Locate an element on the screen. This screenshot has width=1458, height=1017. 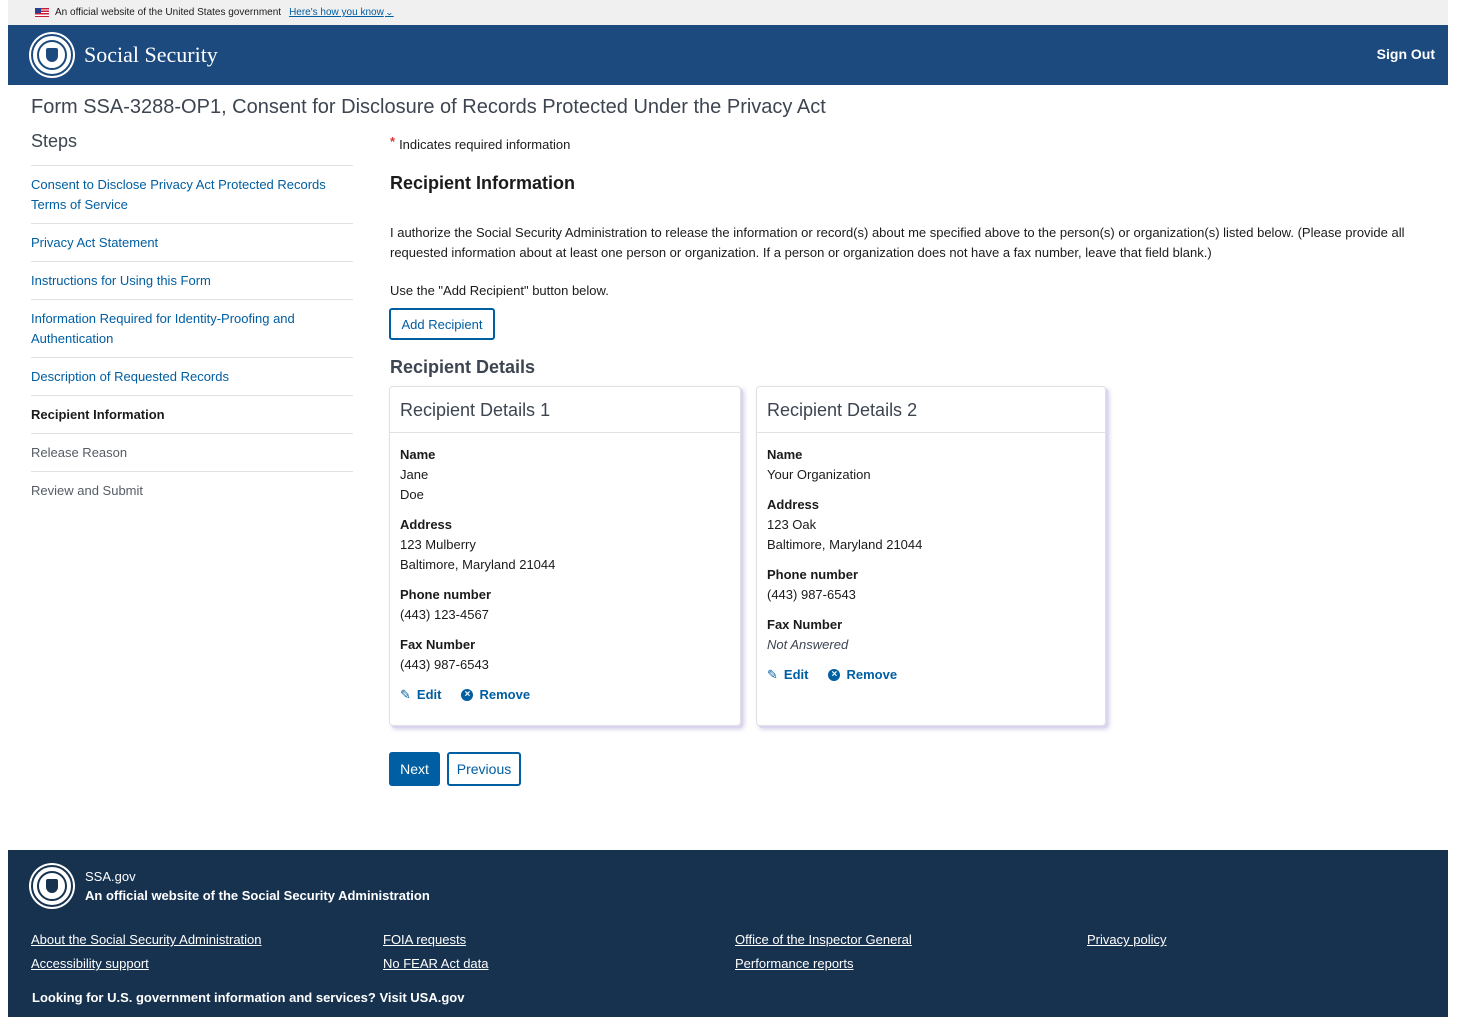
recipient-card-title: Recipient Details 1 is located at coordinates (565, 410).